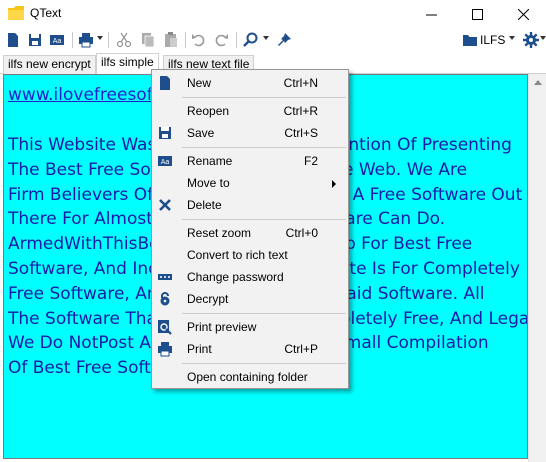 Image resolution: width=546 pixels, height=462 pixels. I want to click on menu-item-delete: Delete, so click(250, 205).